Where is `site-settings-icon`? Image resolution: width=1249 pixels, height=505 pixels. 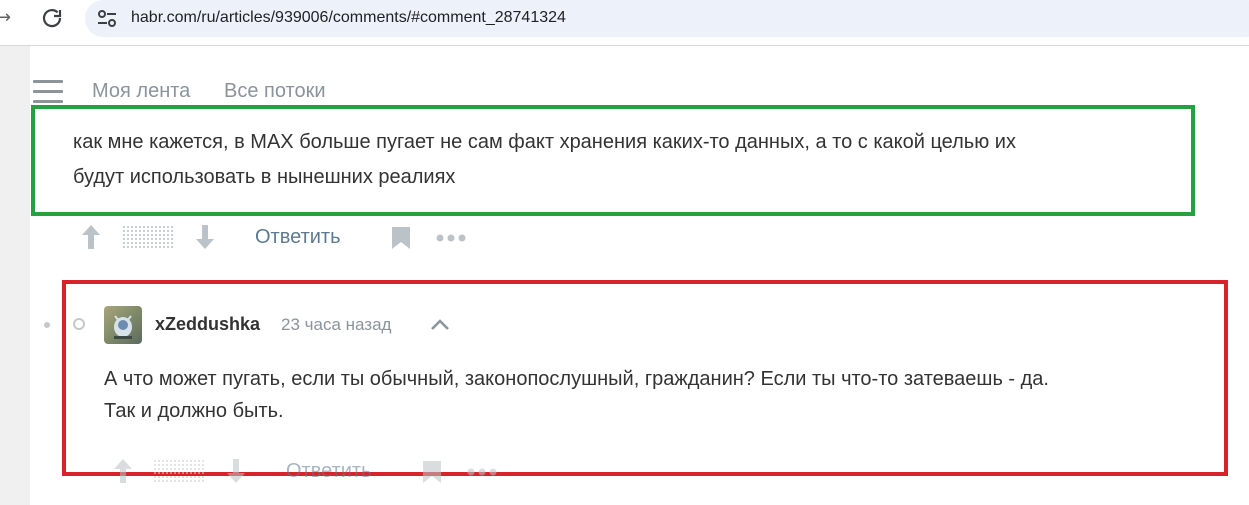 site-settings-icon is located at coordinates (107, 19).